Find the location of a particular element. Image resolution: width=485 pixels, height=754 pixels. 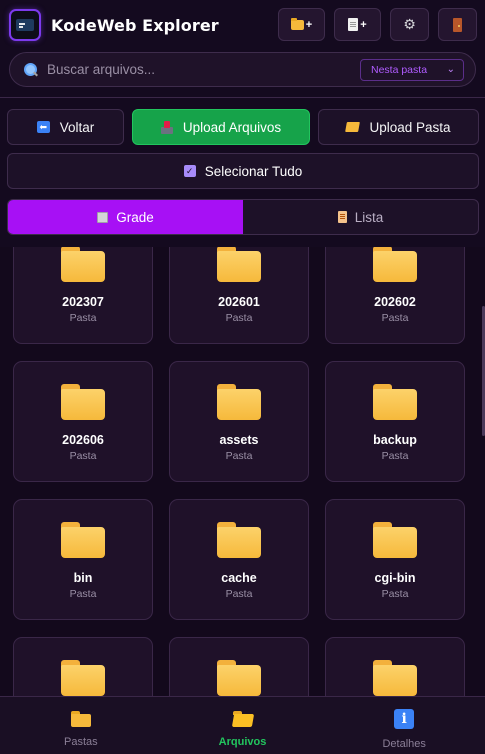

nav-details: i Detalhes is located at coordinates (404, 725).